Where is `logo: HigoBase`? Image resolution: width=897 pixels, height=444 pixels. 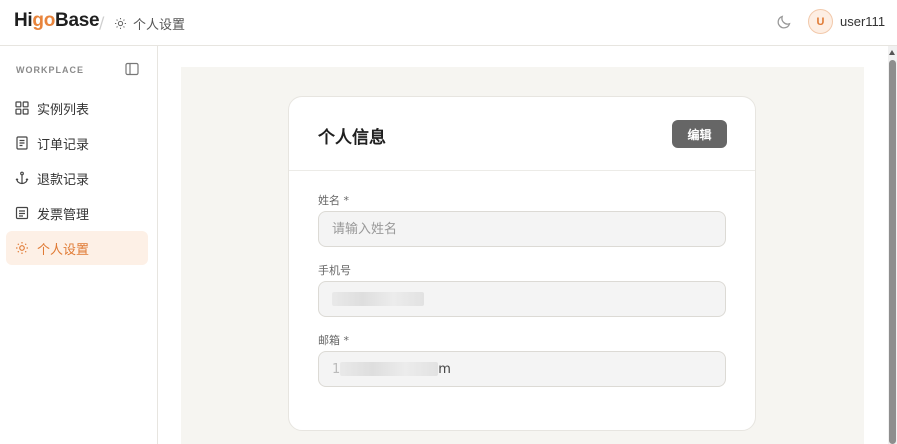 logo: HigoBase is located at coordinates (57, 21).